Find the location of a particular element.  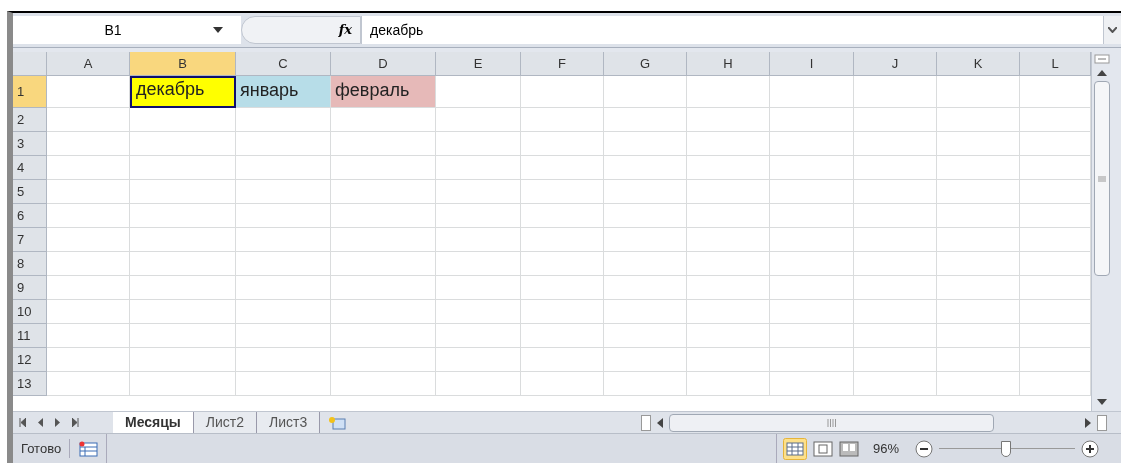

column-header: L is located at coordinates (1055, 64).